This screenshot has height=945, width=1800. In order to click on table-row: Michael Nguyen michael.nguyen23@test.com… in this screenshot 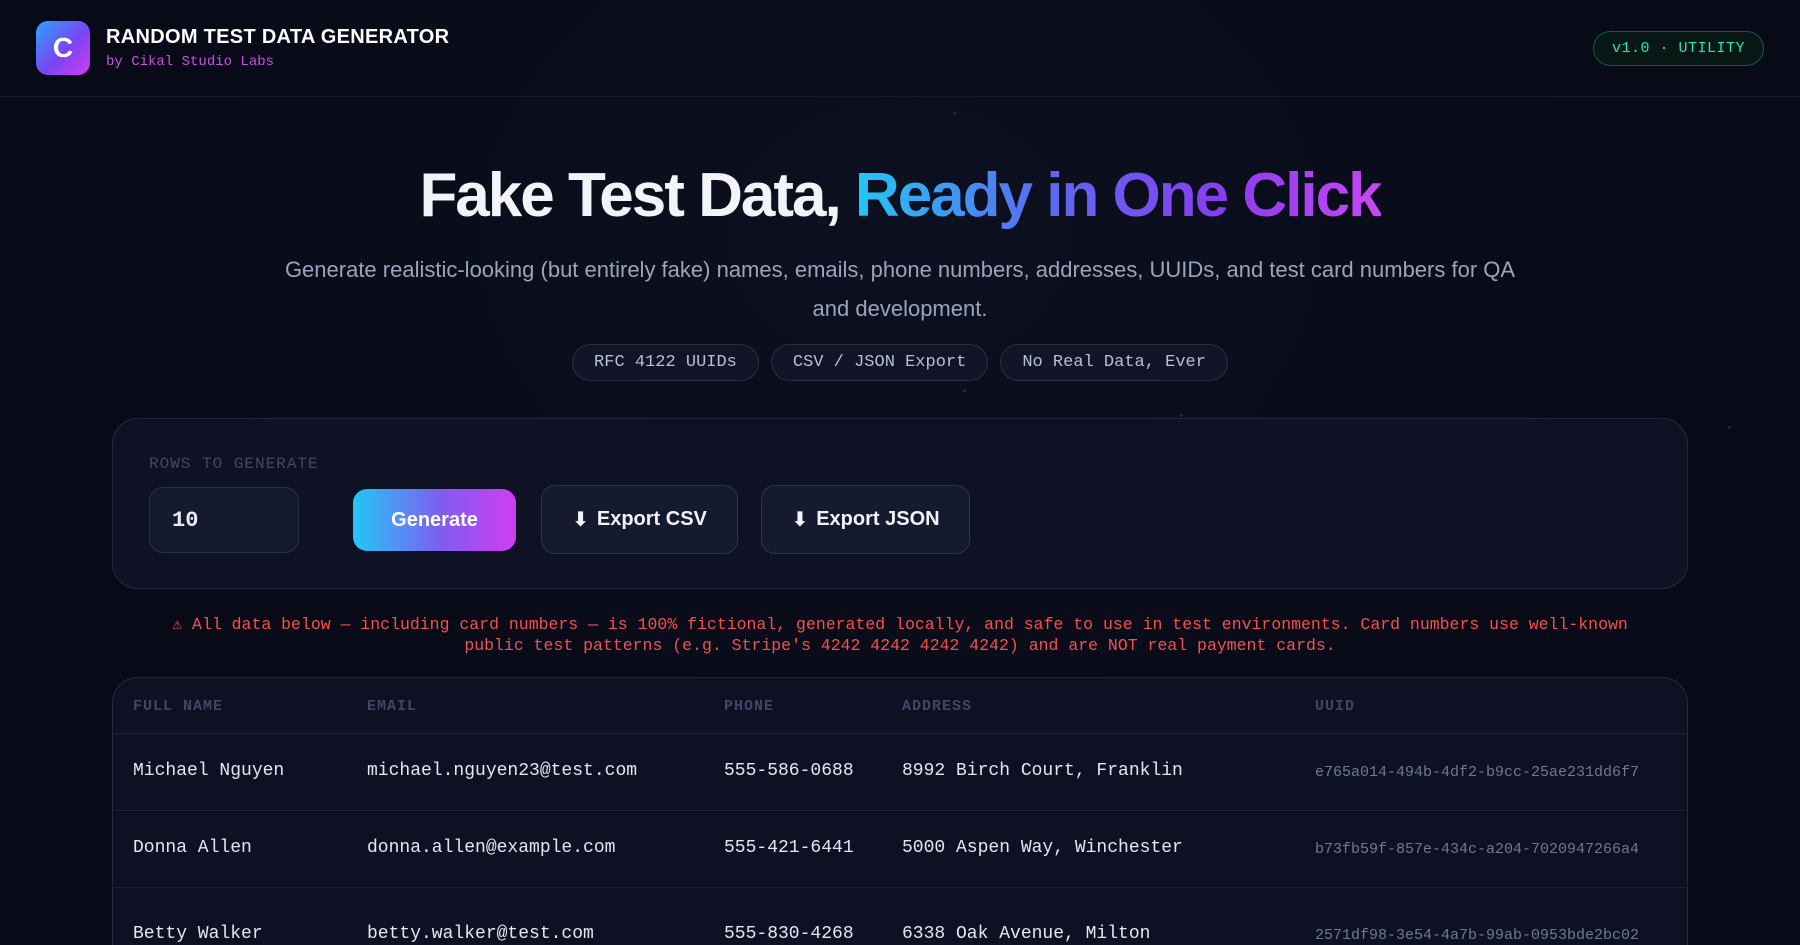, I will do `click(900, 772)`.